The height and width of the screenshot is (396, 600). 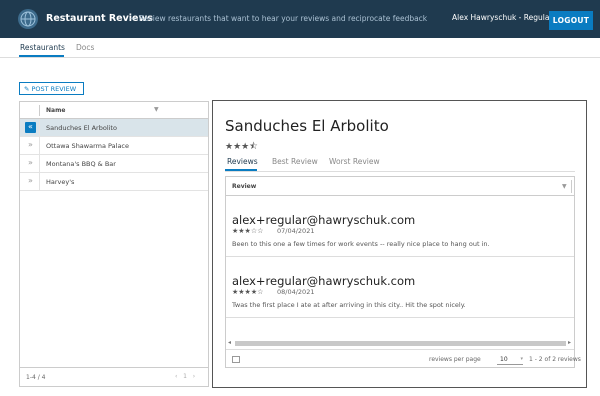 I want to click on per-page-value: 10, so click(x=504, y=359).